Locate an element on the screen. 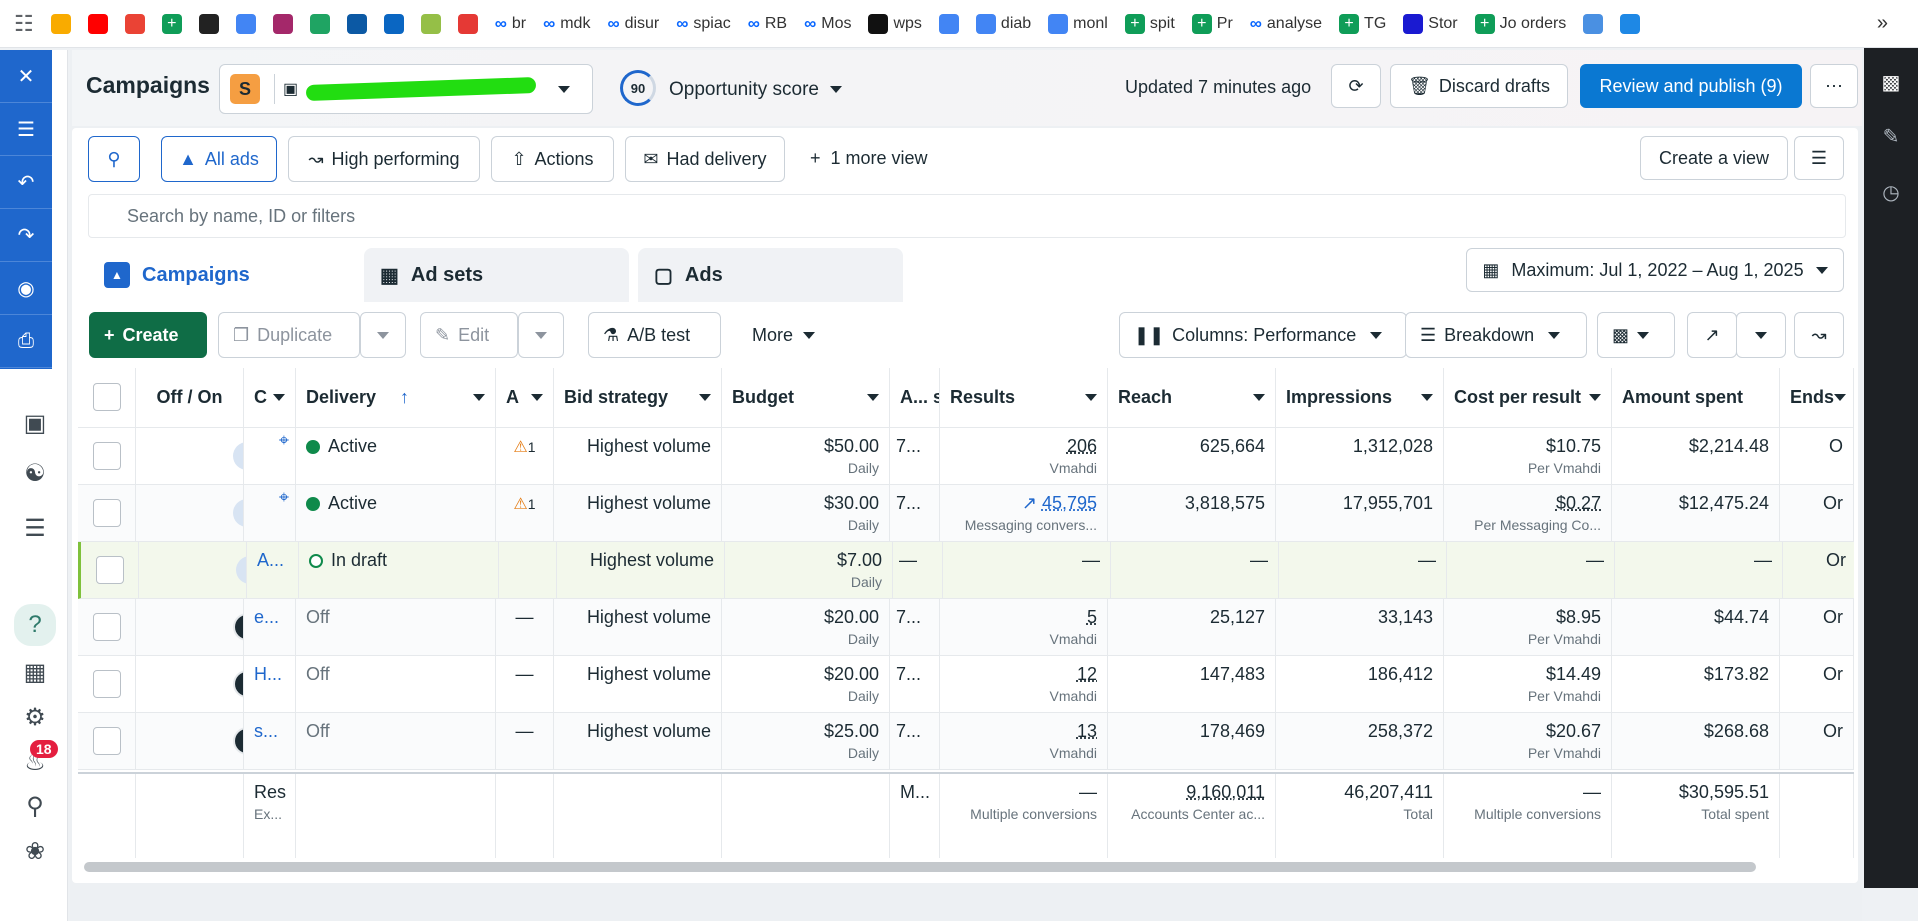 The height and width of the screenshot is (921, 1918). view-all-ads: ▲ All ads is located at coordinates (219, 159).